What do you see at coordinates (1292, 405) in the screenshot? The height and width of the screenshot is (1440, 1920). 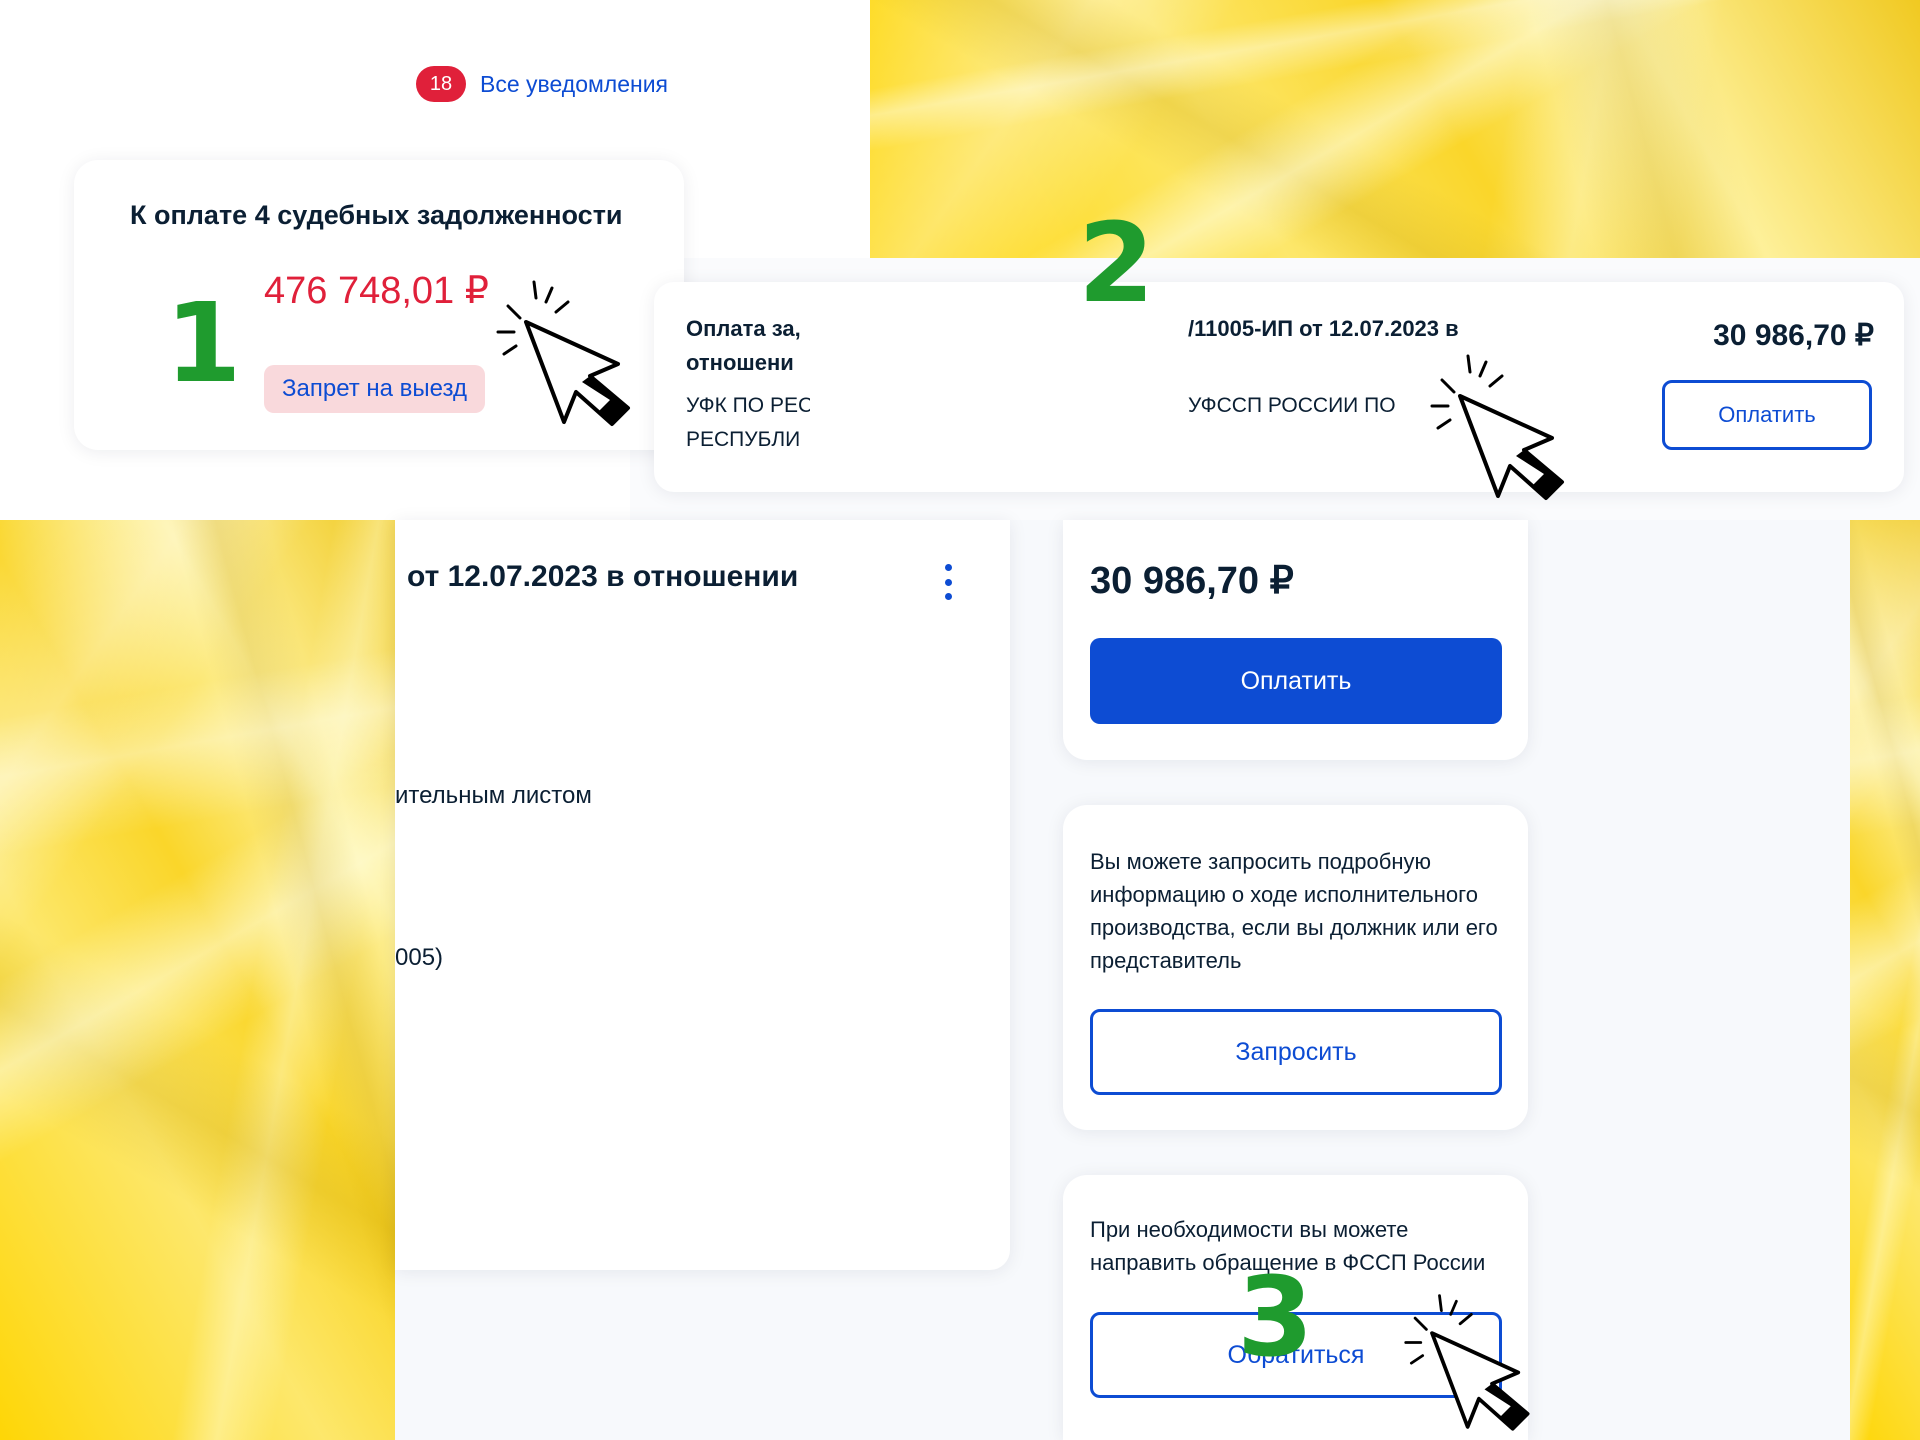 I see `payment-recipient-right: УФССП РОССИИ ПО` at bounding box center [1292, 405].